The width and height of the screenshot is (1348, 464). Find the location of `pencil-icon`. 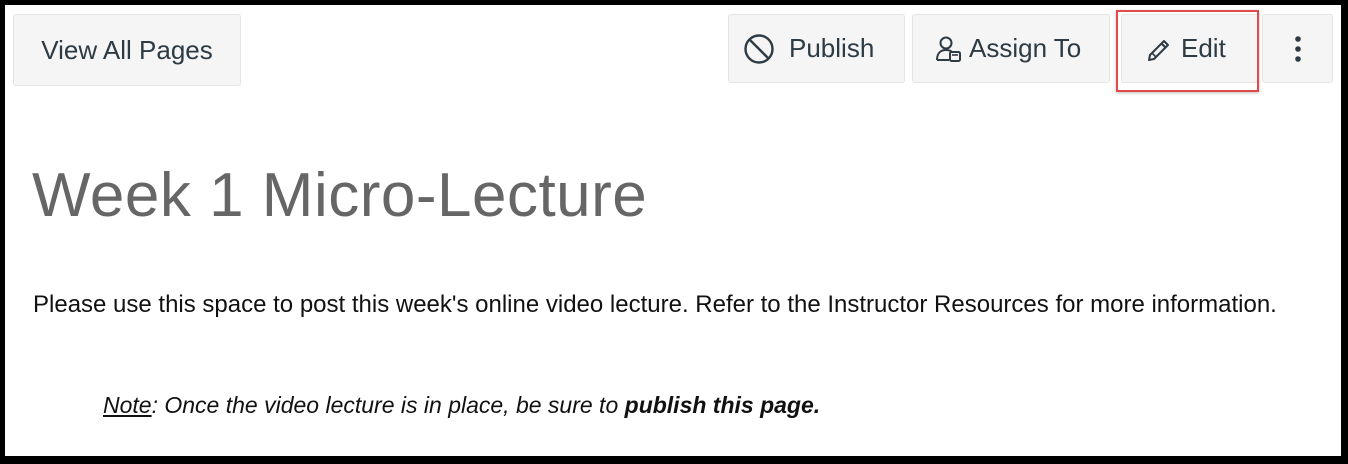

pencil-icon is located at coordinates (1160, 49).